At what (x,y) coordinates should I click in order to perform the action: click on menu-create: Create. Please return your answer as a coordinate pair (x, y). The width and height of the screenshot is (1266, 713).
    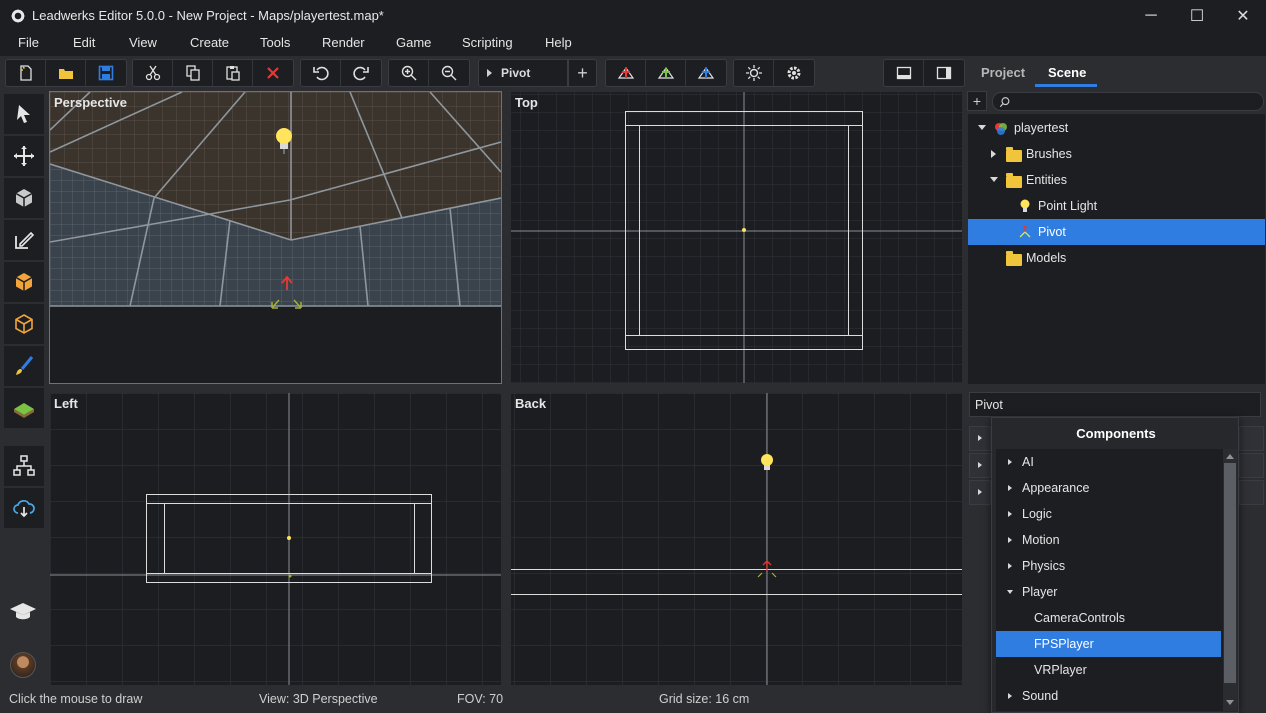
    Looking at the image, I should click on (209, 42).